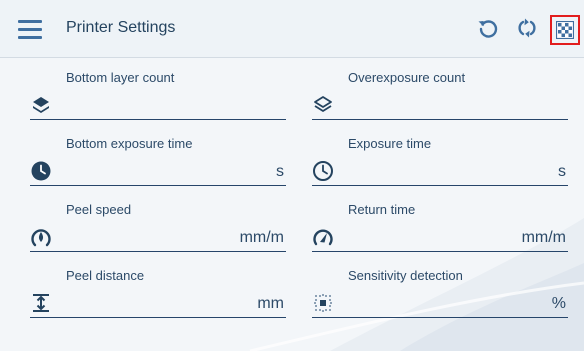 The width and height of the screenshot is (584, 351). I want to click on field-label: Sensitivity detection, so click(405, 275).